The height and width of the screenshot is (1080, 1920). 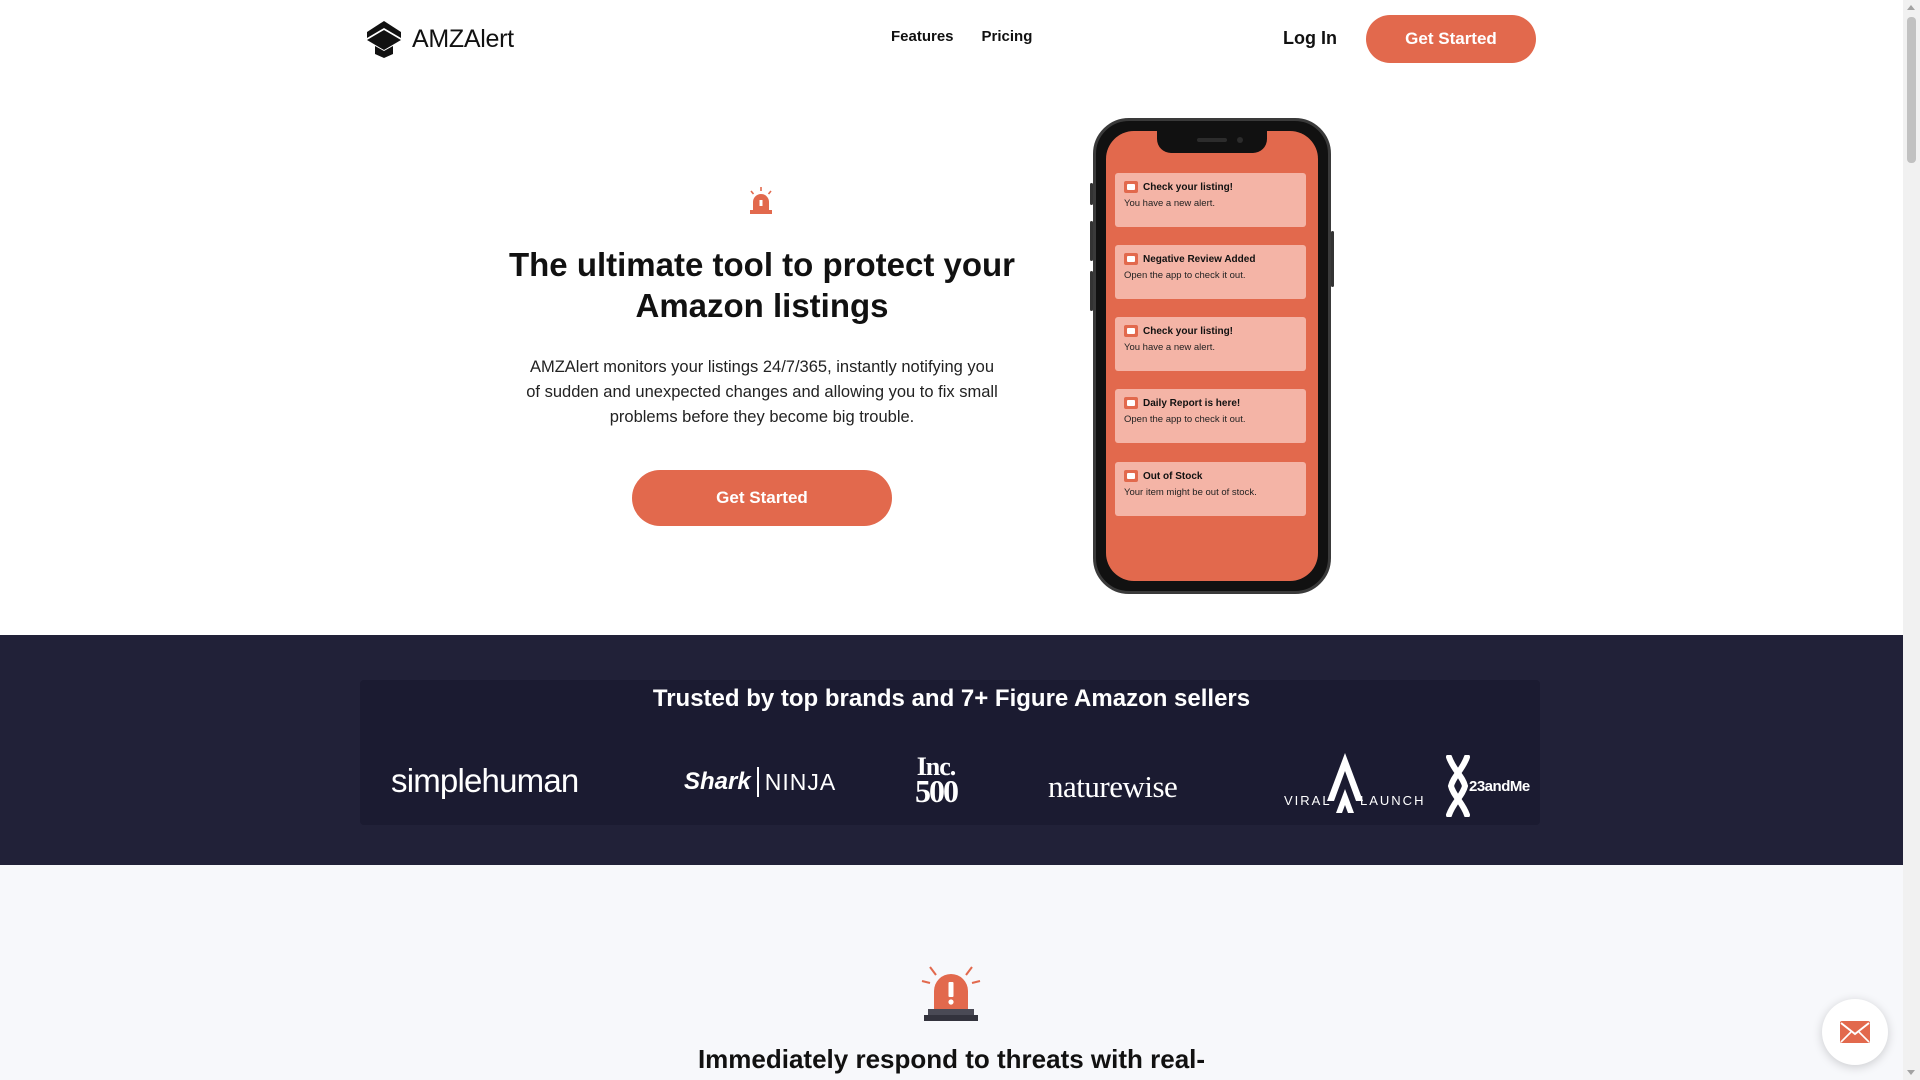 I want to click on logo-divider, so click(x=757, y=782).